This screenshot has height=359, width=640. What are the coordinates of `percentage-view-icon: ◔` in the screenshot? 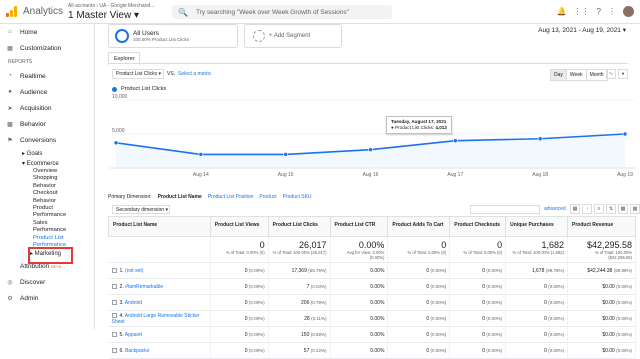 It's located at (587, 209).